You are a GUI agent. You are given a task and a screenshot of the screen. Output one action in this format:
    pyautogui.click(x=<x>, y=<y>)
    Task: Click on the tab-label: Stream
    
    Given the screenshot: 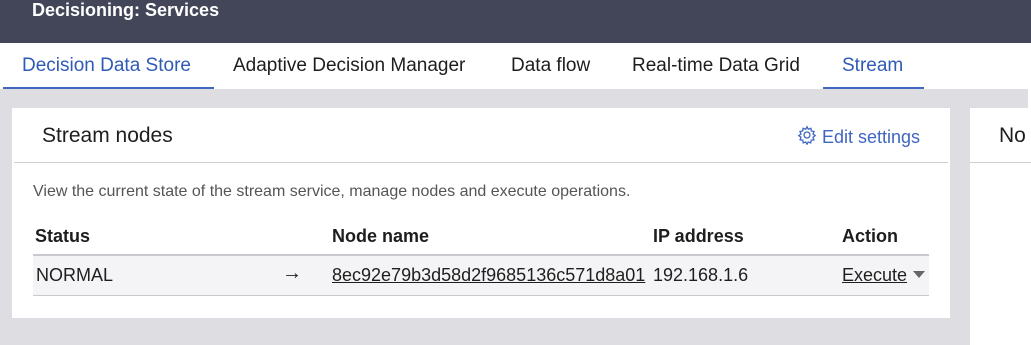 What is the action you would take?
    pyautogui.click(x=873, y=65)
    